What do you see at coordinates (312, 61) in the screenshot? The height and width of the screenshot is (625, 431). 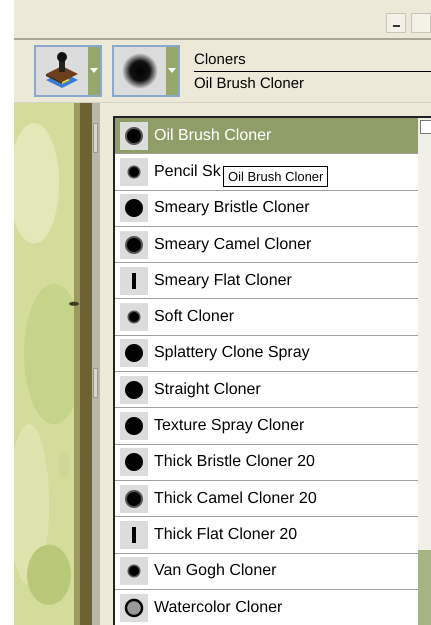 I see `category-name: Cloners` at bounding box center [312, 61].